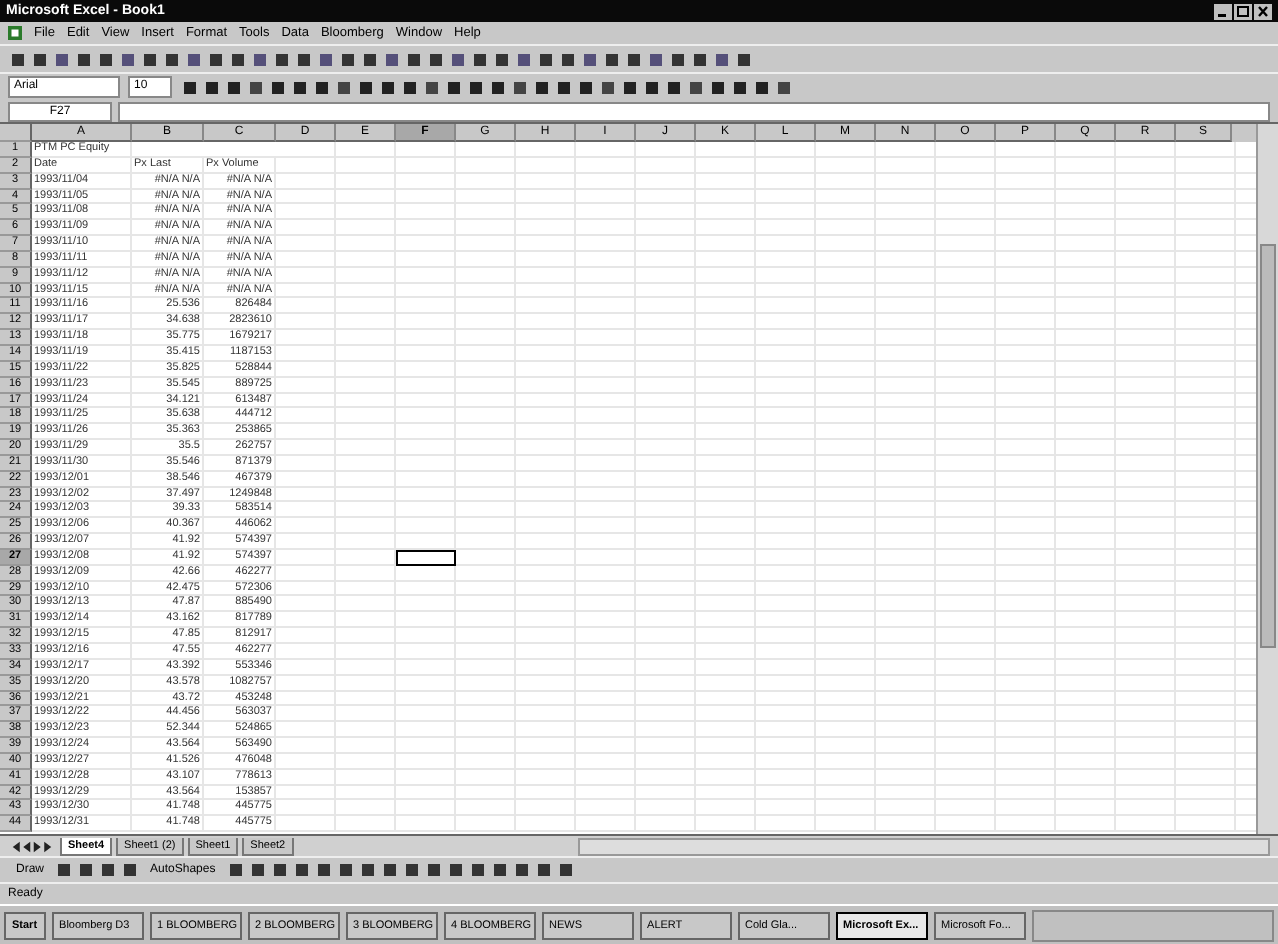 This screenshot has height=944, width=1278. I want to click on maximize-icon, so click(1243, 11).